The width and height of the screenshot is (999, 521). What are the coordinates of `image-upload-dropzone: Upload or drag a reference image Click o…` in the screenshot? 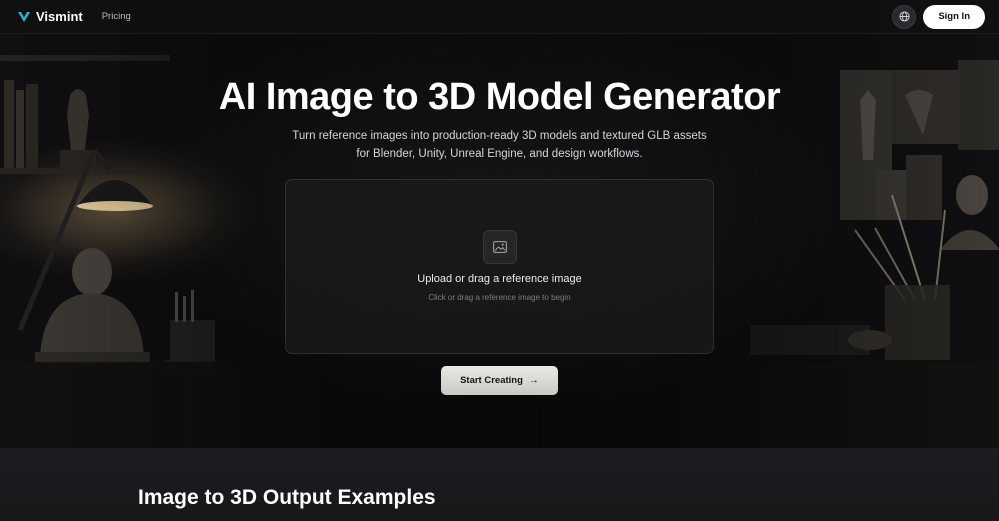 It's located at (499, 266).